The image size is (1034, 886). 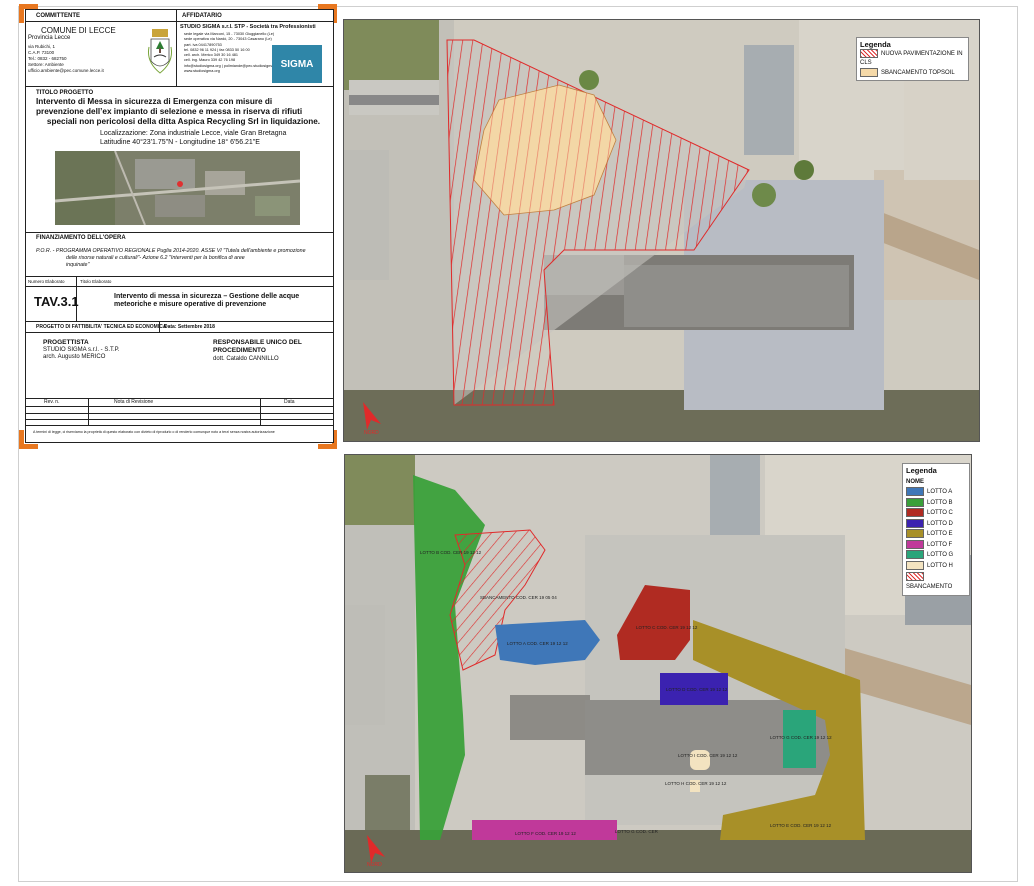 What do you see at coordinates (518, 597) in the screenshot?
I see `label-sbancamento: SBANCAMENTO COD. CER 19 05 04` at bounding box center [518, 597].